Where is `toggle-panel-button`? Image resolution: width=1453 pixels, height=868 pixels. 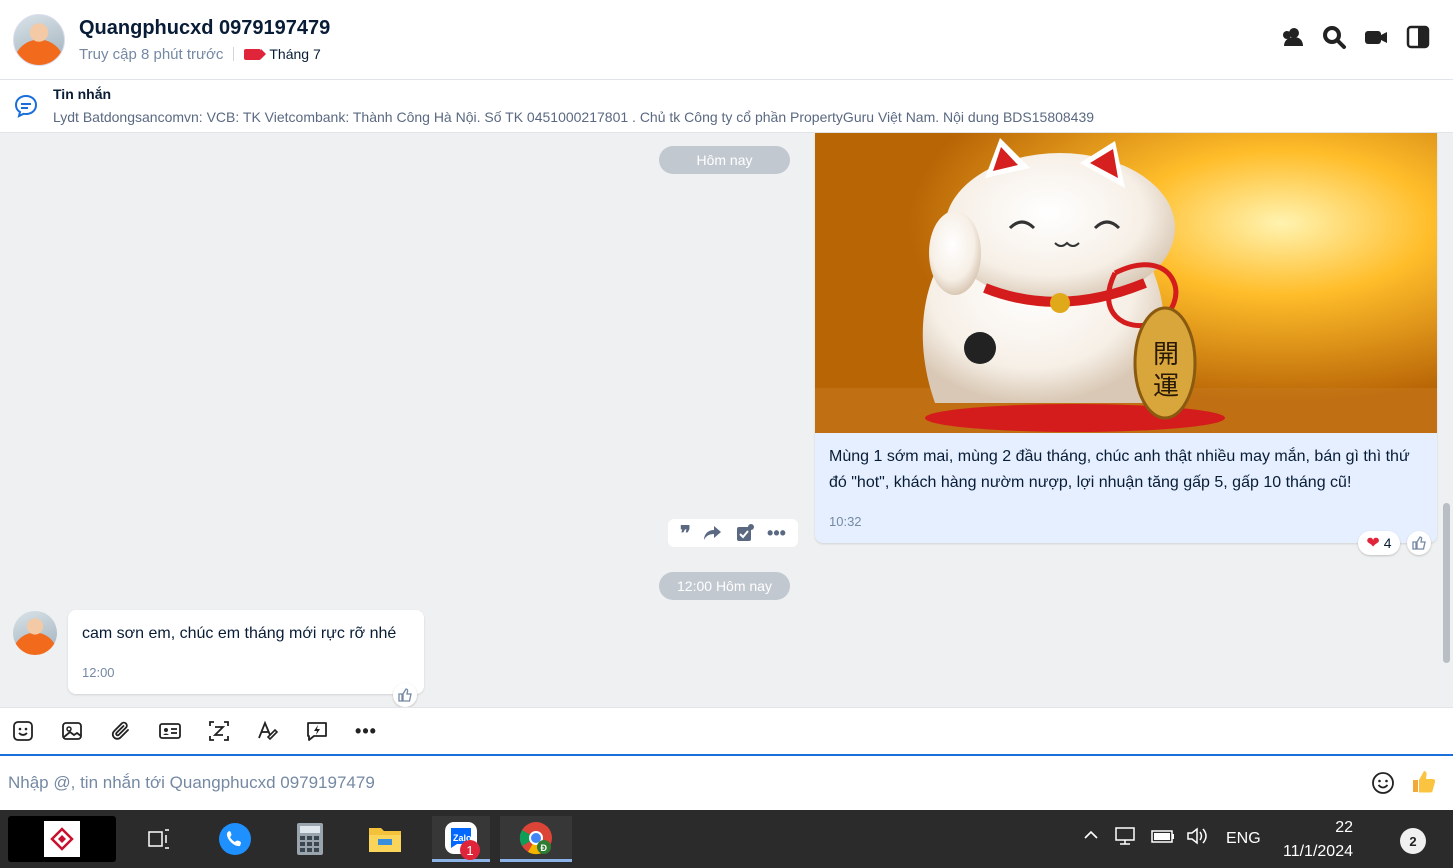 toggle-panel-button is located at coordinates (1418, 37).